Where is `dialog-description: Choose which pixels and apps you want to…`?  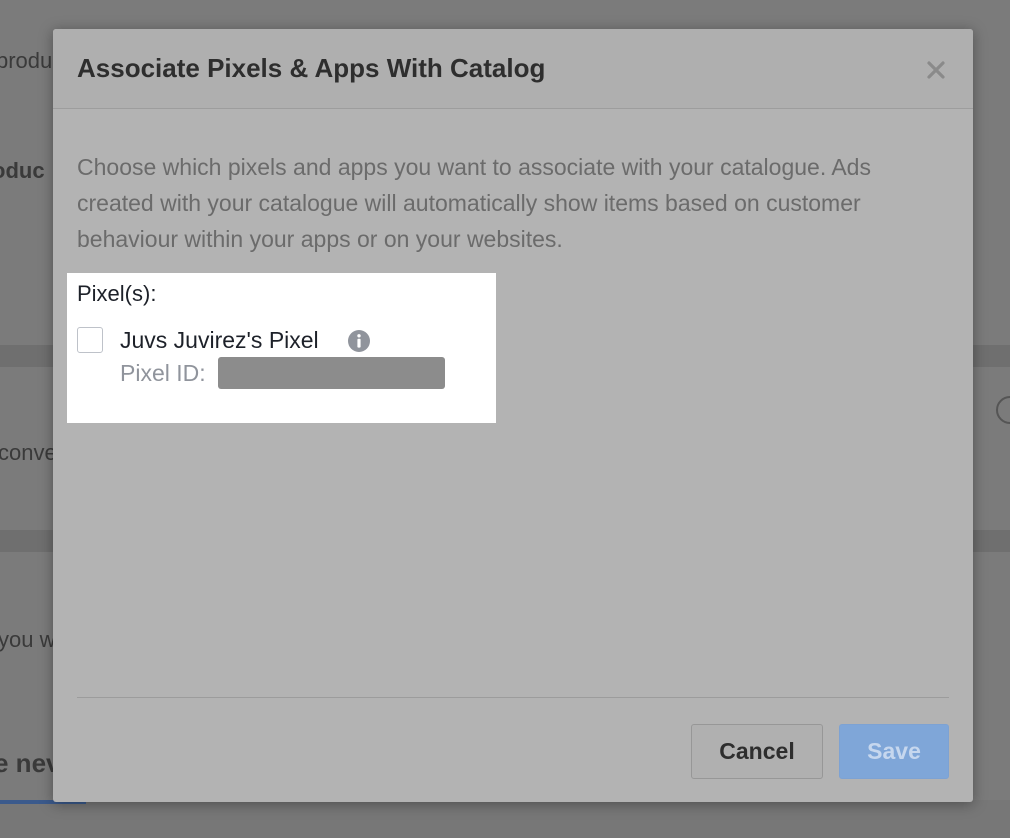
dialog-description: Choose which pixels and apps you want to… is located at coordinates (474, 203).